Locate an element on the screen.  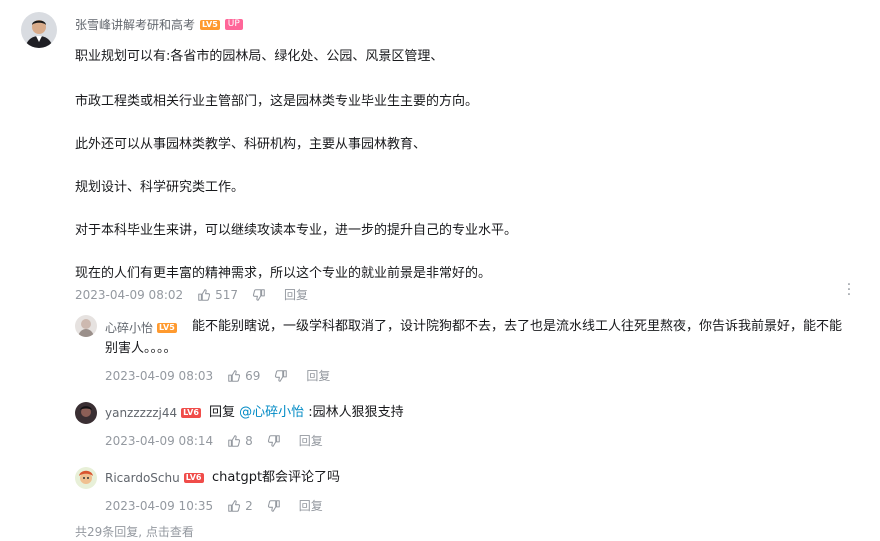
reply-meta: 2023-04-09 10:35 2 回复 is located at coordinates (214, 505).